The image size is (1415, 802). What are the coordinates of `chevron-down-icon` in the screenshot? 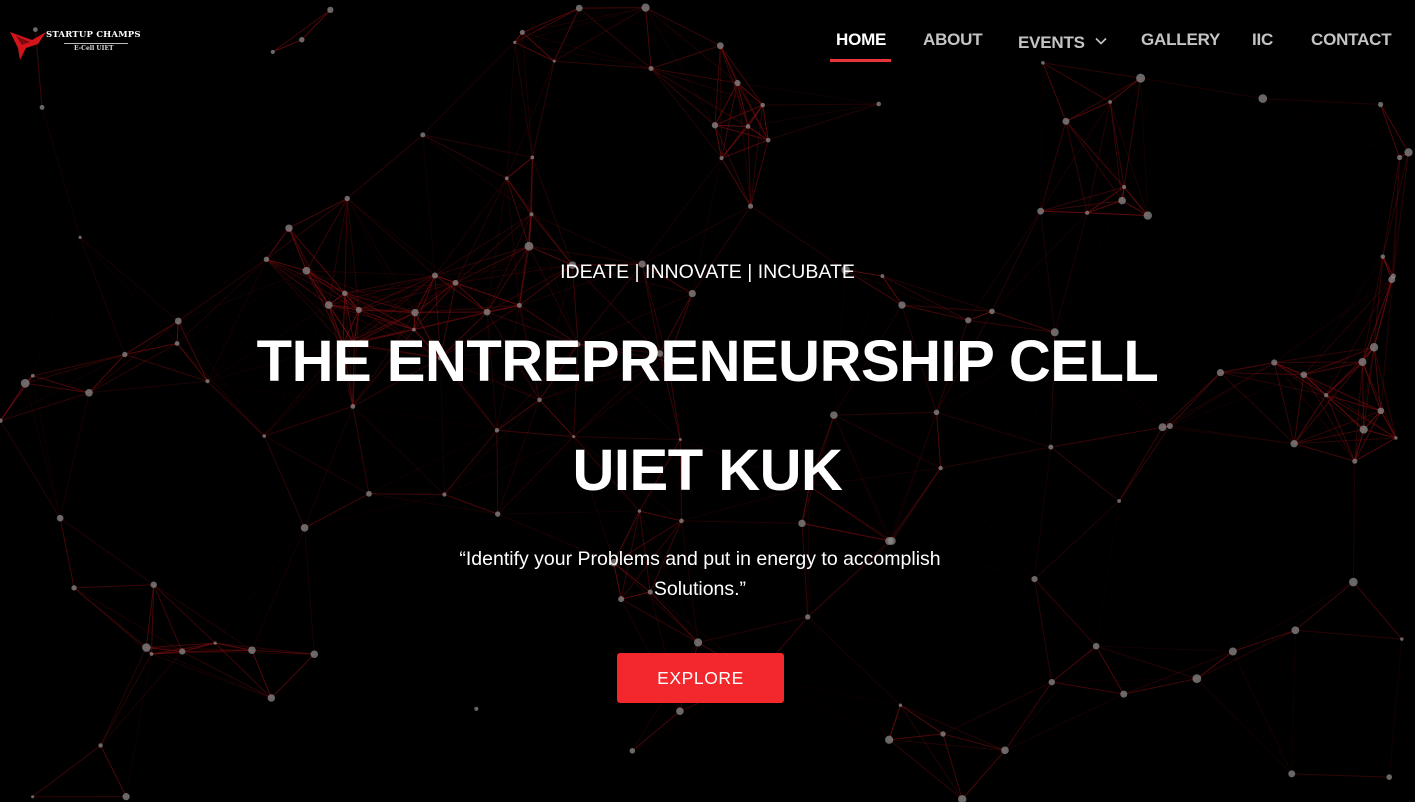 It's located at (1101, 40).